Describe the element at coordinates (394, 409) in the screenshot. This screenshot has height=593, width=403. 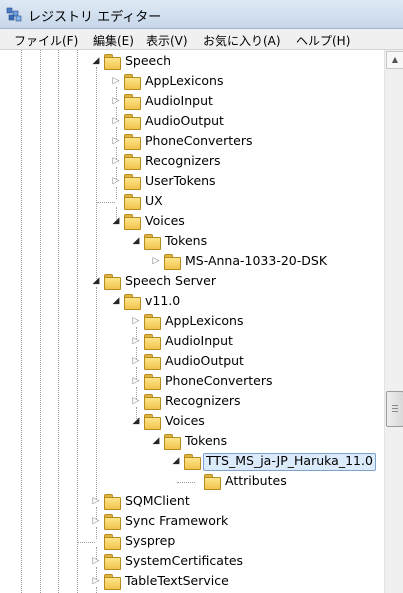
I see `scroll-thumb` at that location.